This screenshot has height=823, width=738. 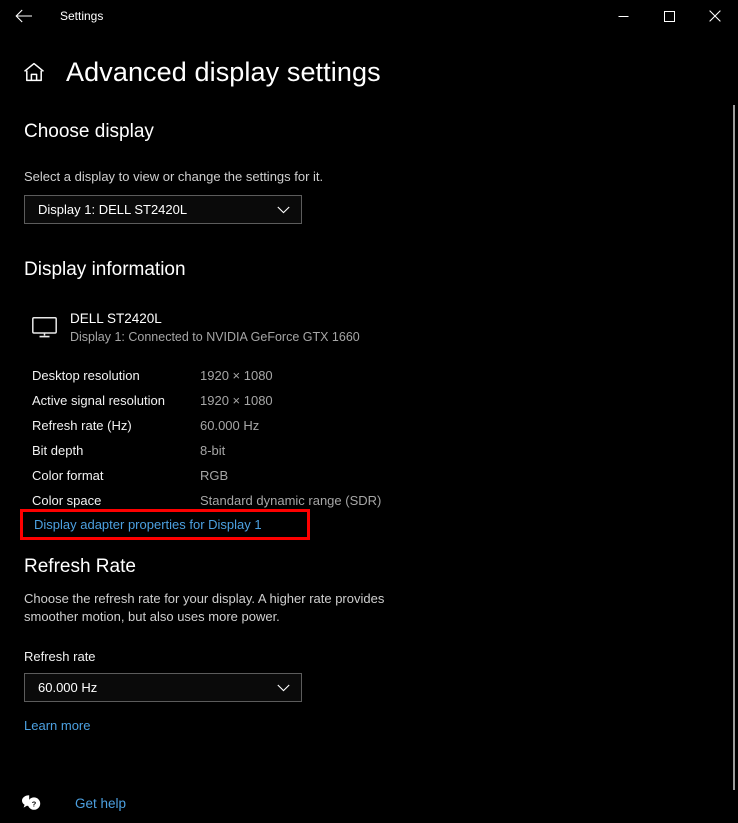 I want to click on close-icon, so click(x=715, y=16).